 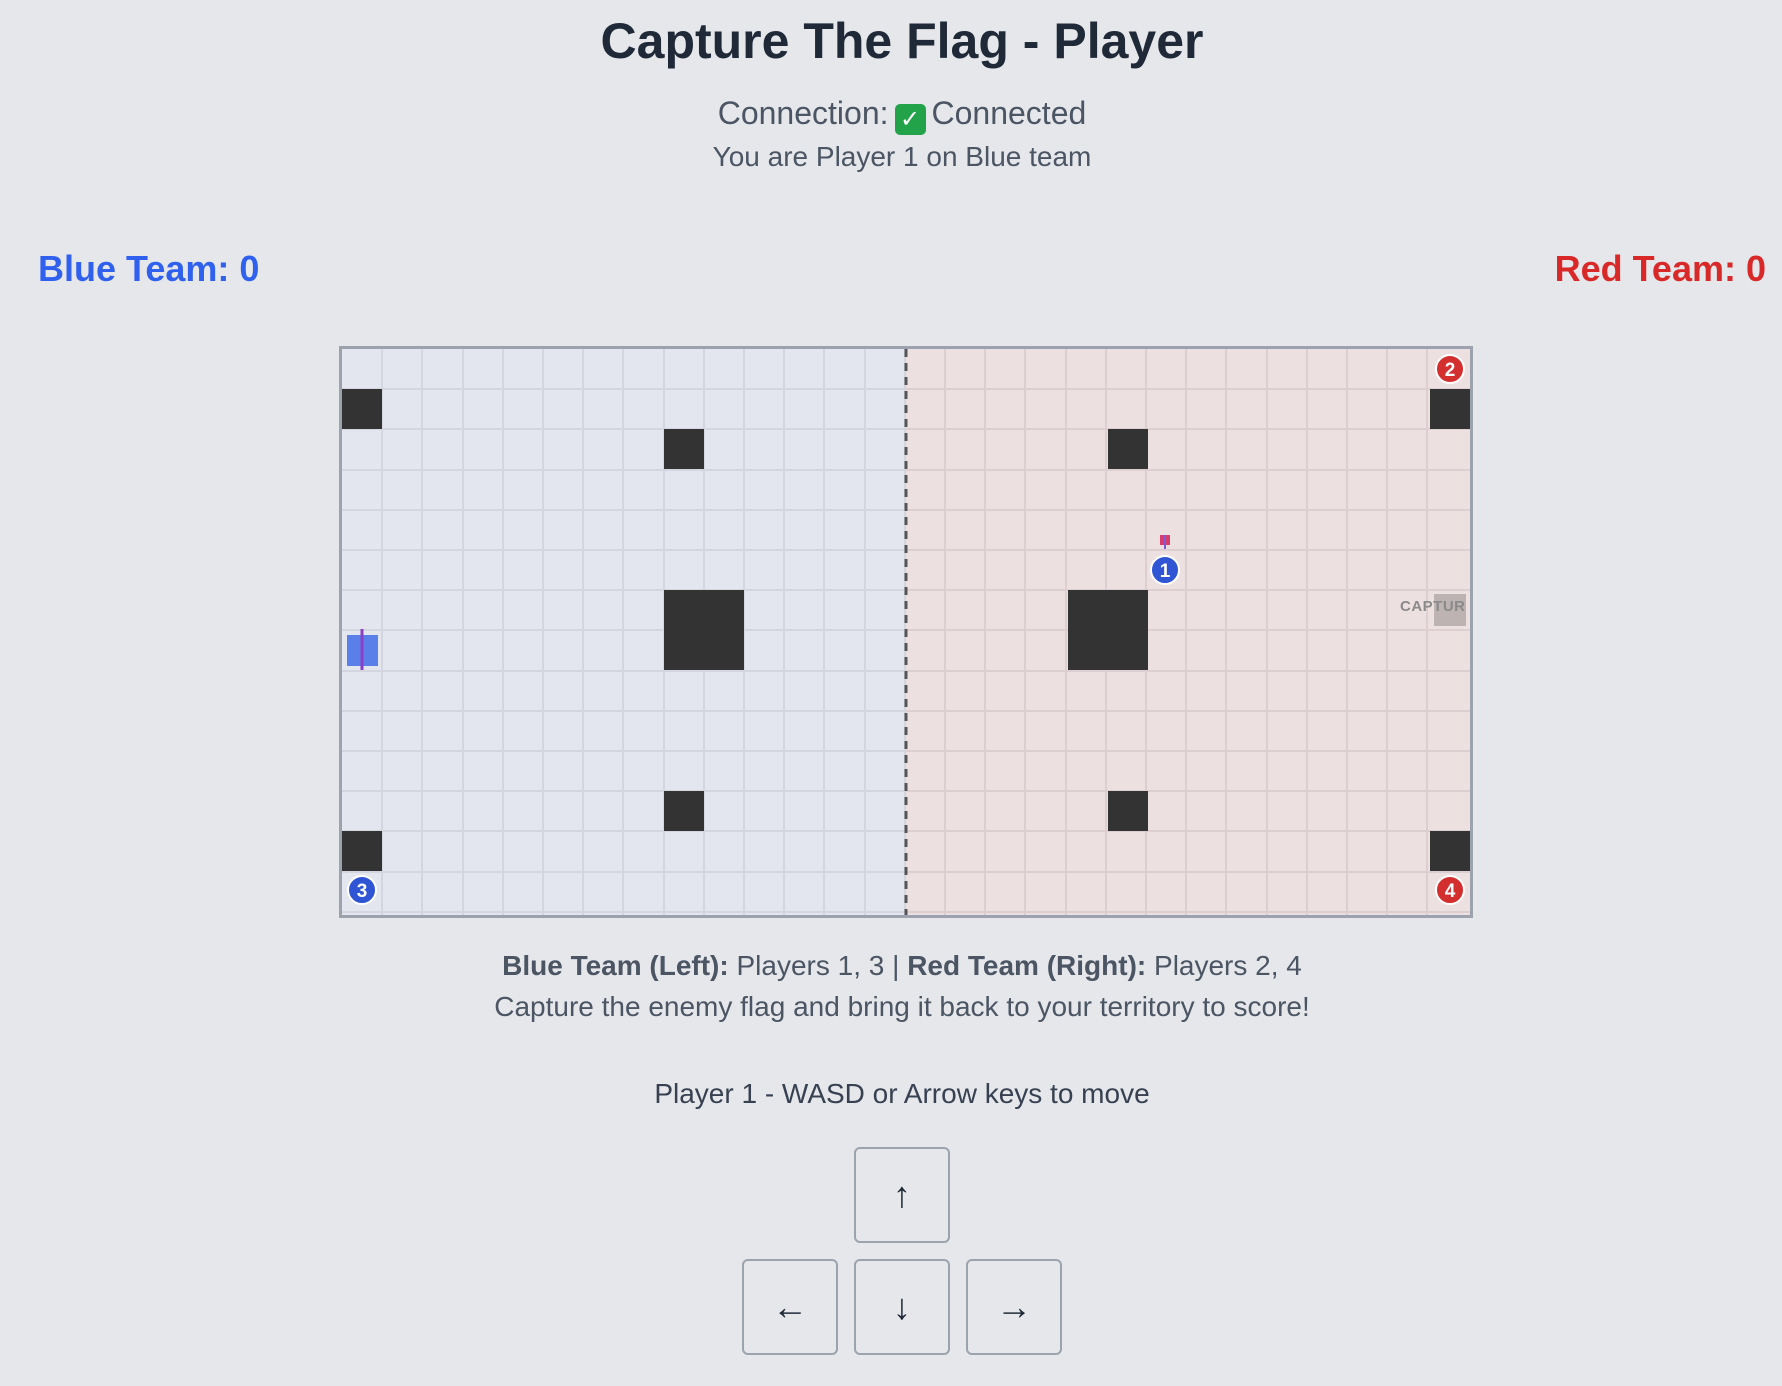 I want to click on red-team-score: Red Team: 0, so click(x=1660, y=268).